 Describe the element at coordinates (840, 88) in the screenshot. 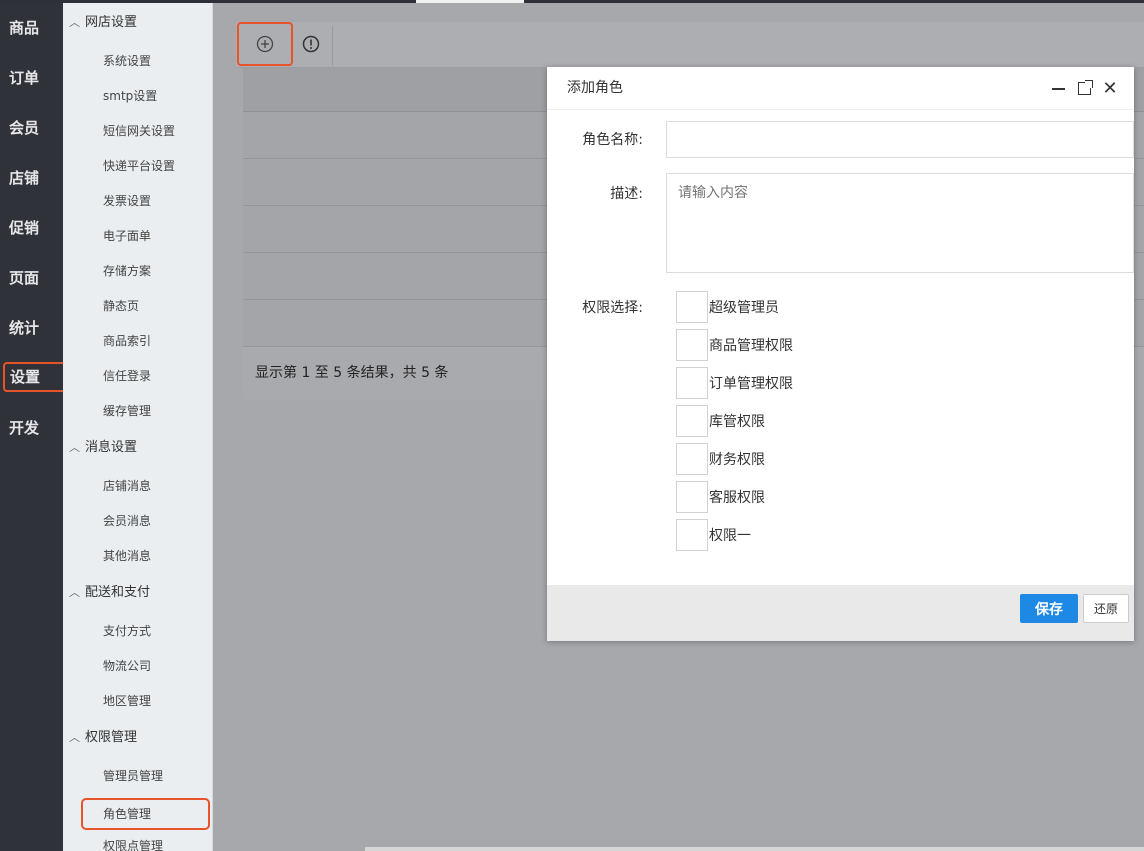

I see `dialog-header: 添加角色 ✕` at that location.